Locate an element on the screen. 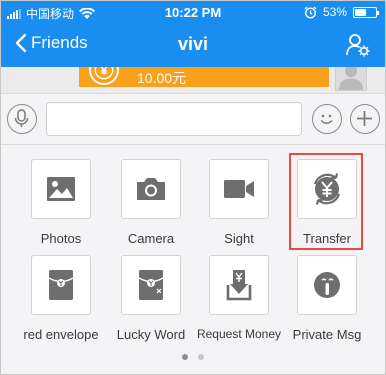 The image size is (386, 375). input-bar is located at coordinates (193, 119).